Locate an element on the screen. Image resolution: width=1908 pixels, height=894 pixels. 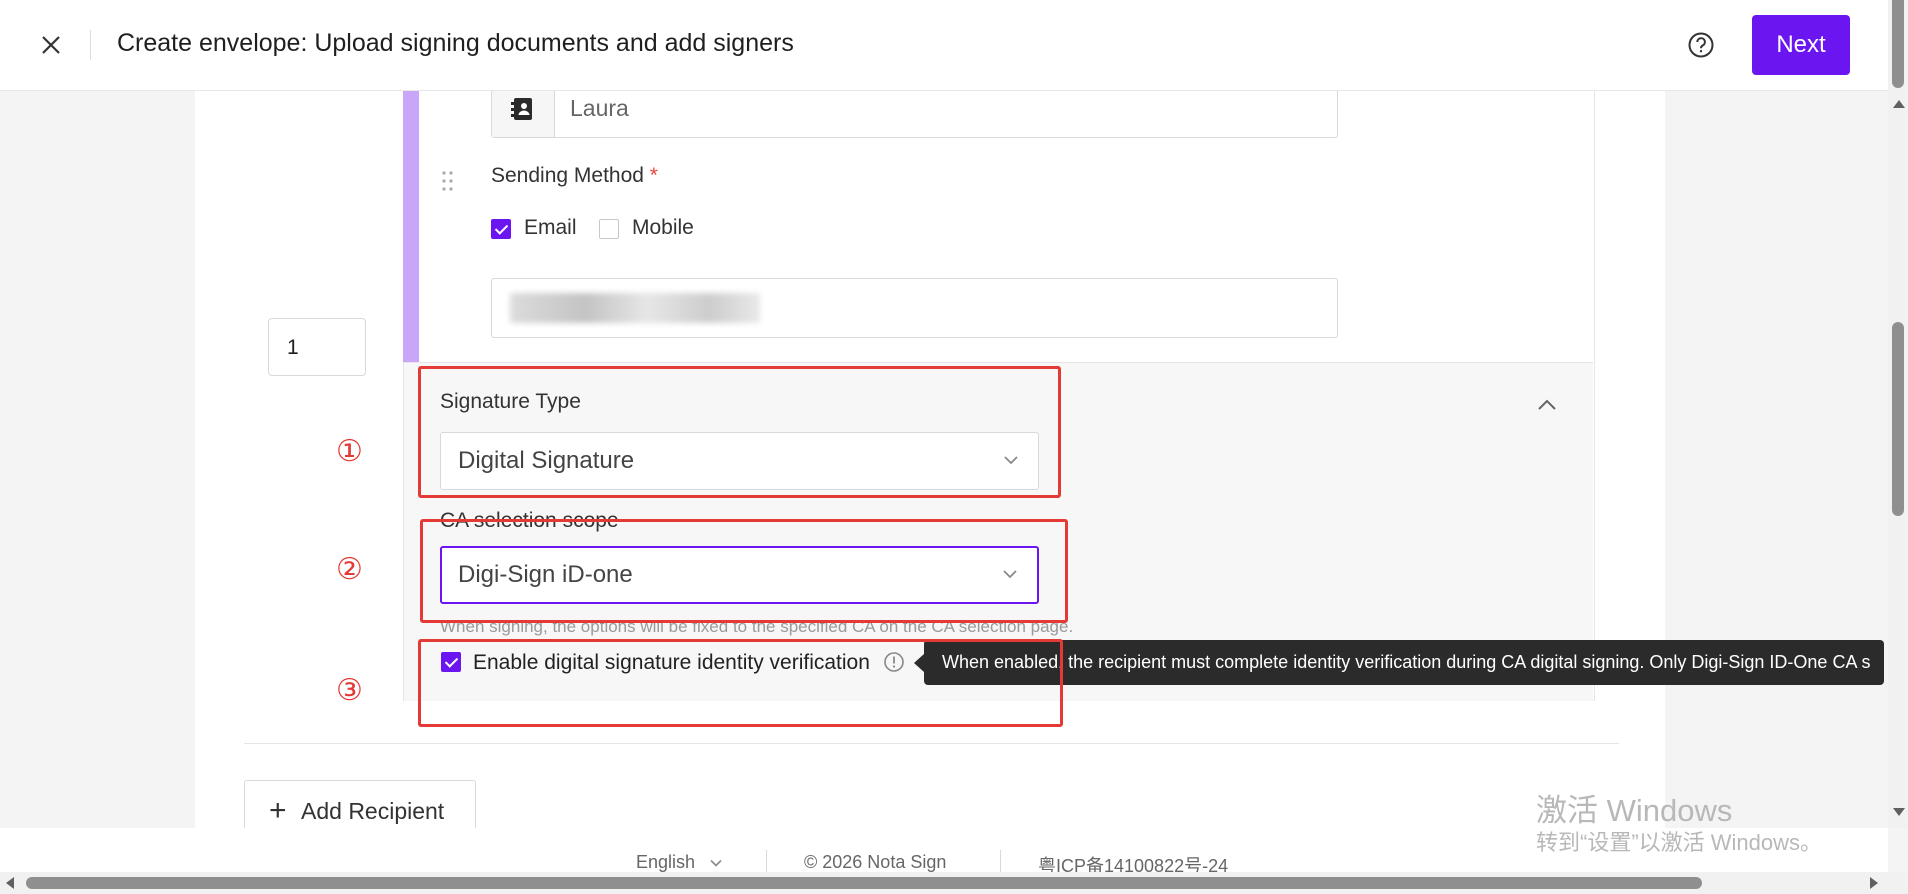
scroll-left-arrow-icon is located at coordinates (10, 883).